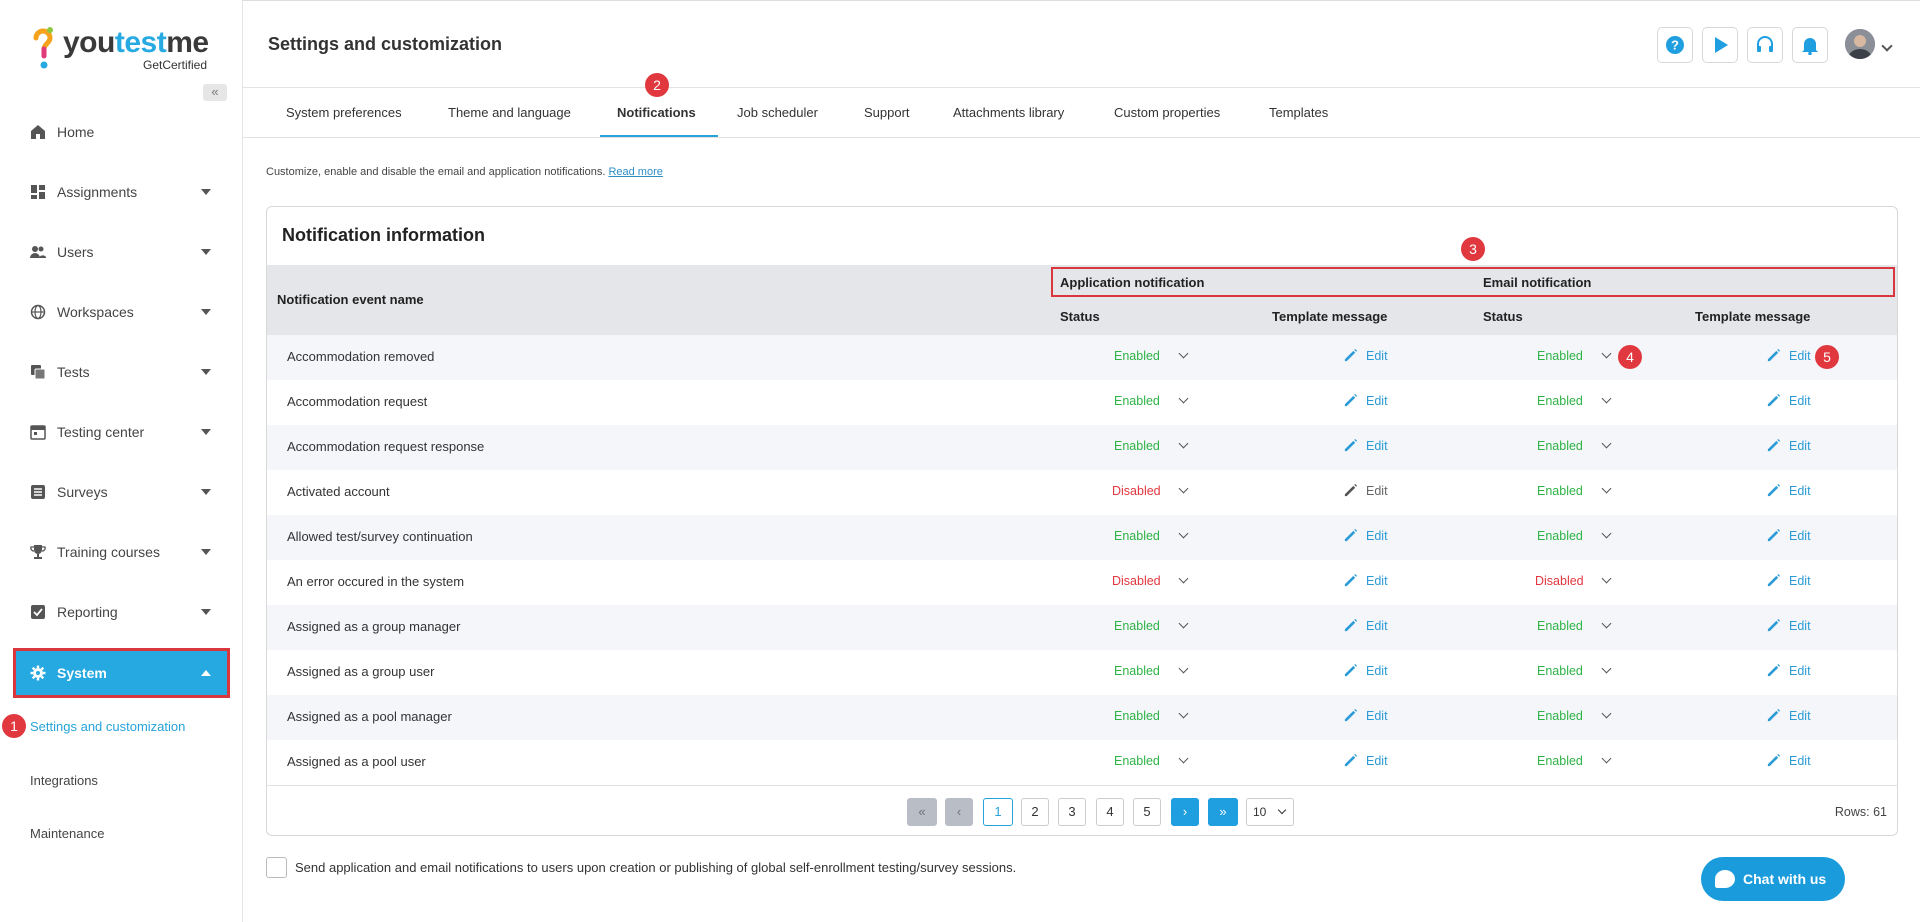  I want to click on sidebar-item-home: Home, so click(121, 132).